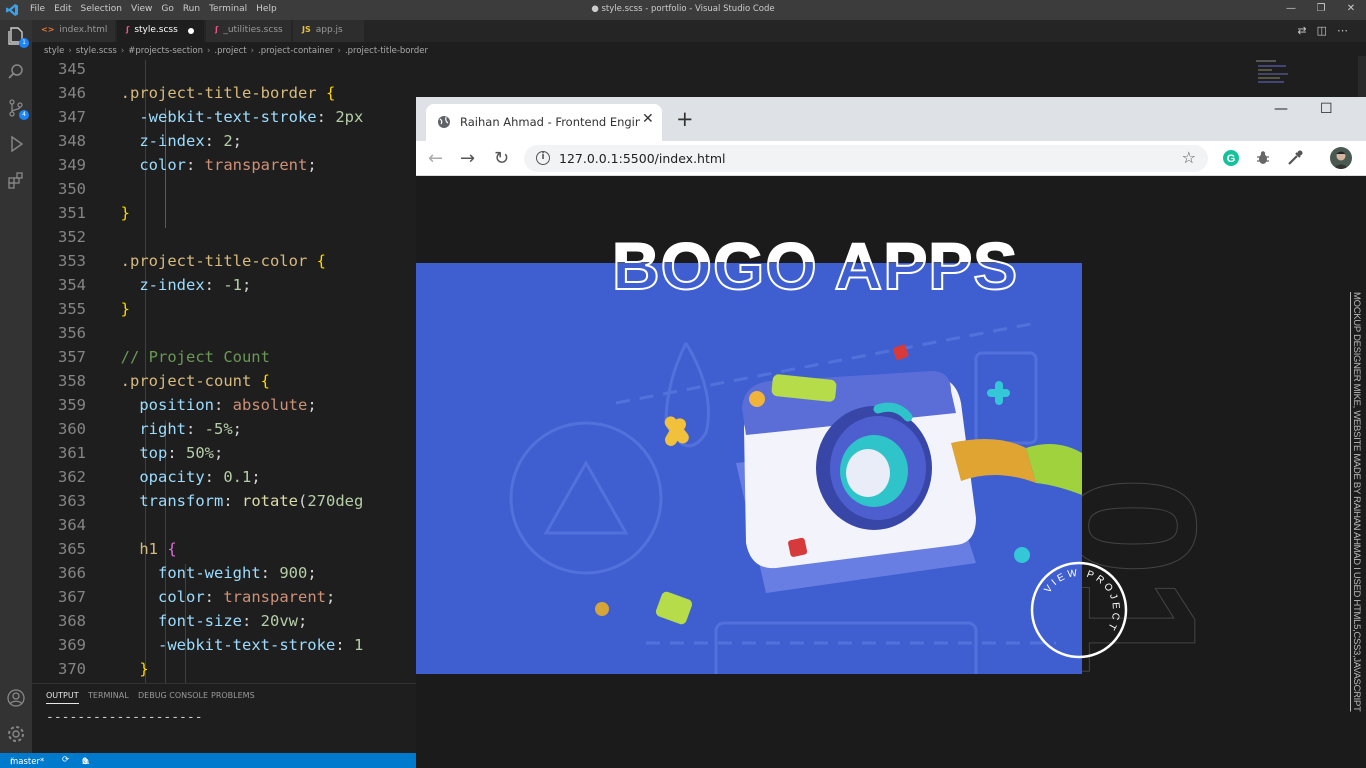 The image size is (1366, 768). Describe the element at coordinates (1311, 77) in the screenshot. I see `minimap-preview` at that location.